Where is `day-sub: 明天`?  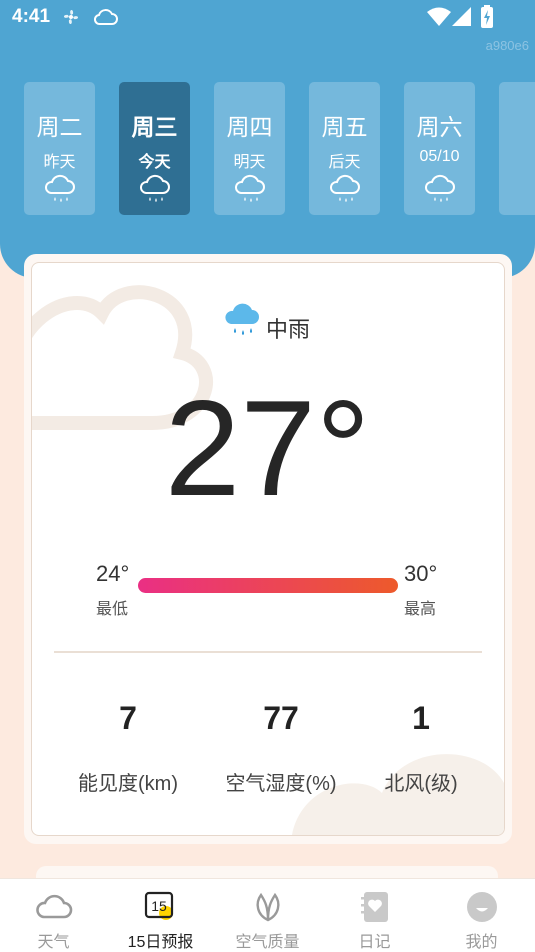 day-sub: 明天 is located at coordinates (249, 162).